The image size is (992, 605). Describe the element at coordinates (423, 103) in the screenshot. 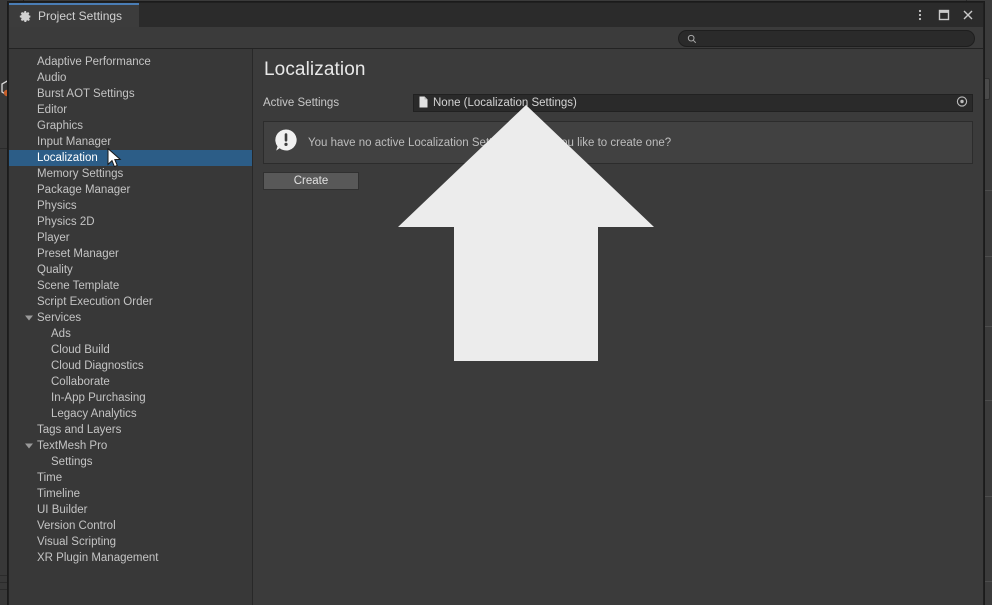

I see `document-icon` at that location.